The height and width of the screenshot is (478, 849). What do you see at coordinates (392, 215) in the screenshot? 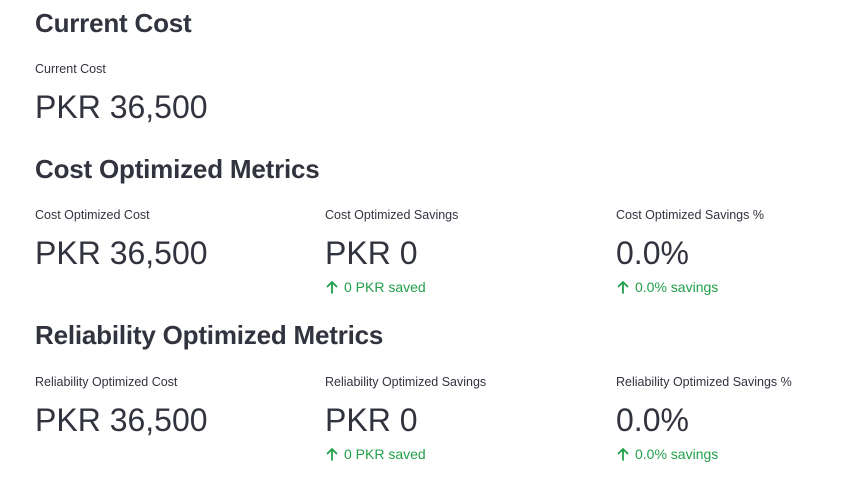
I see `metric-label: Cost Optimized Savings` at bounding box center [392, 215].